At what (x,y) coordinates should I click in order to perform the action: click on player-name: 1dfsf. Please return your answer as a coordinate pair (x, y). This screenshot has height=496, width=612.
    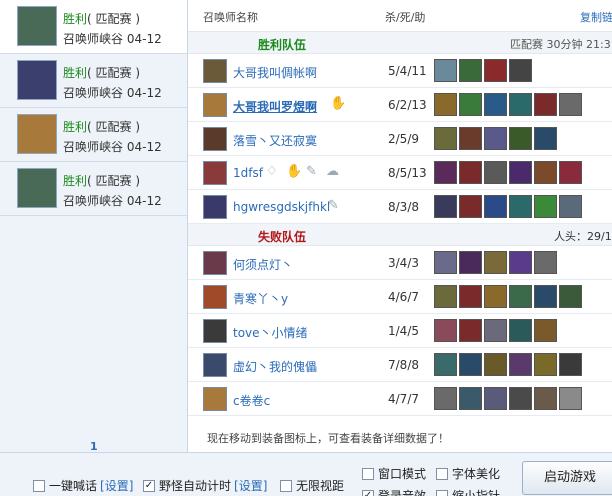
    Looking at the image, I should click on (248, 173).